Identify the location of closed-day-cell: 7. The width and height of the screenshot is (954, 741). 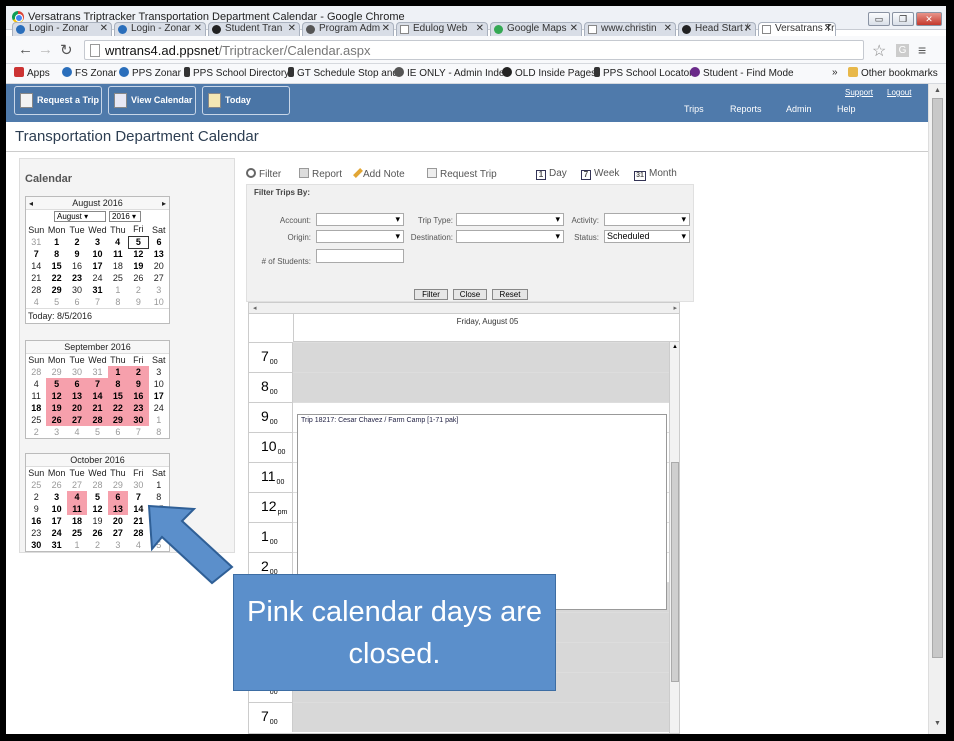
(97, 384).